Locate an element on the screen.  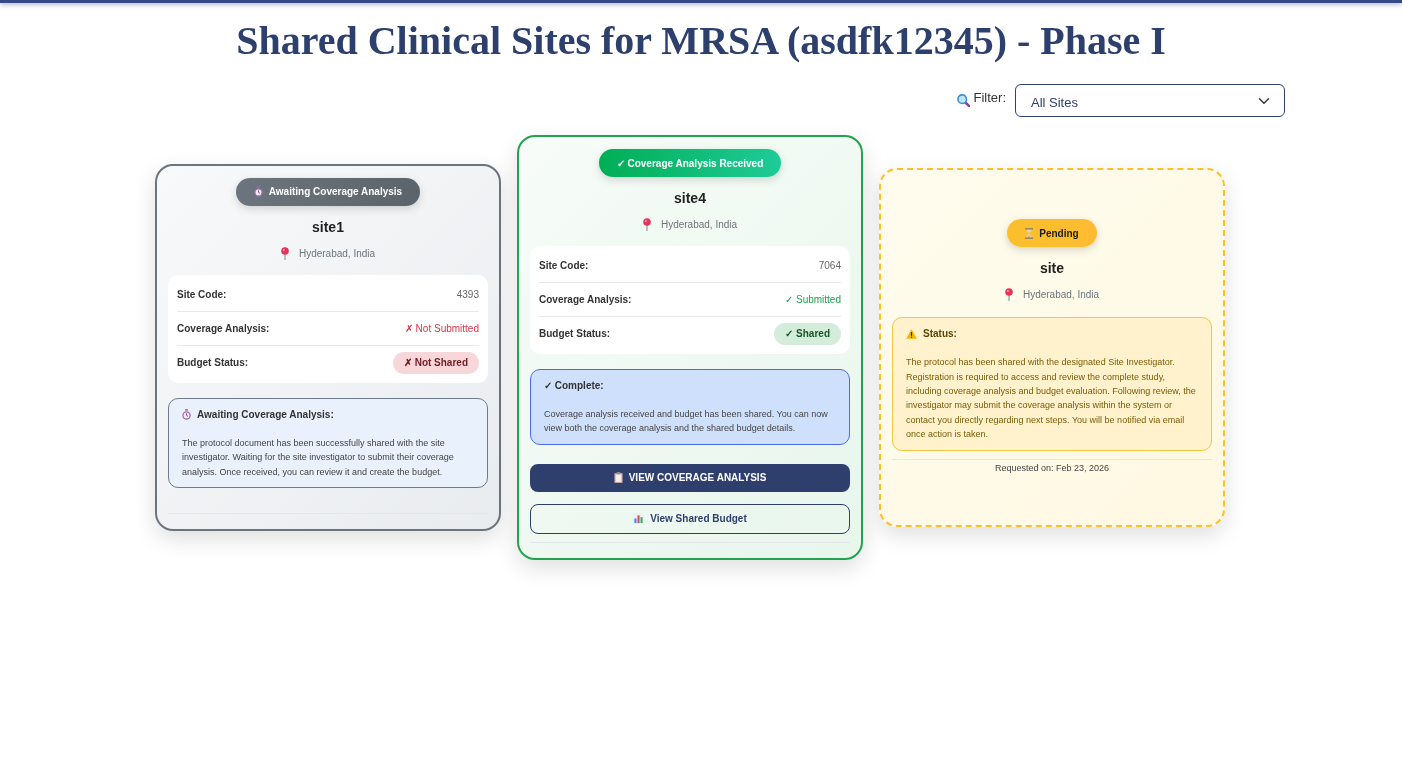
detail-value: ✓ Submitted is located at coordinates (813, 299).